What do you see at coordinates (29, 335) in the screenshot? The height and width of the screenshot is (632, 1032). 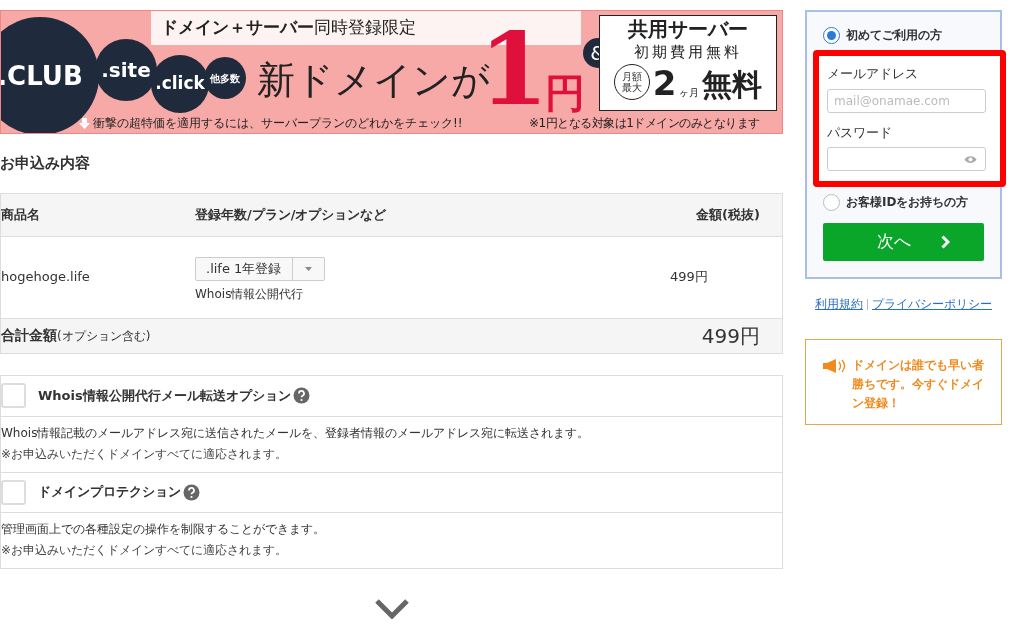 I see `total-label: 合計金額` at bounding box center [29, 335].